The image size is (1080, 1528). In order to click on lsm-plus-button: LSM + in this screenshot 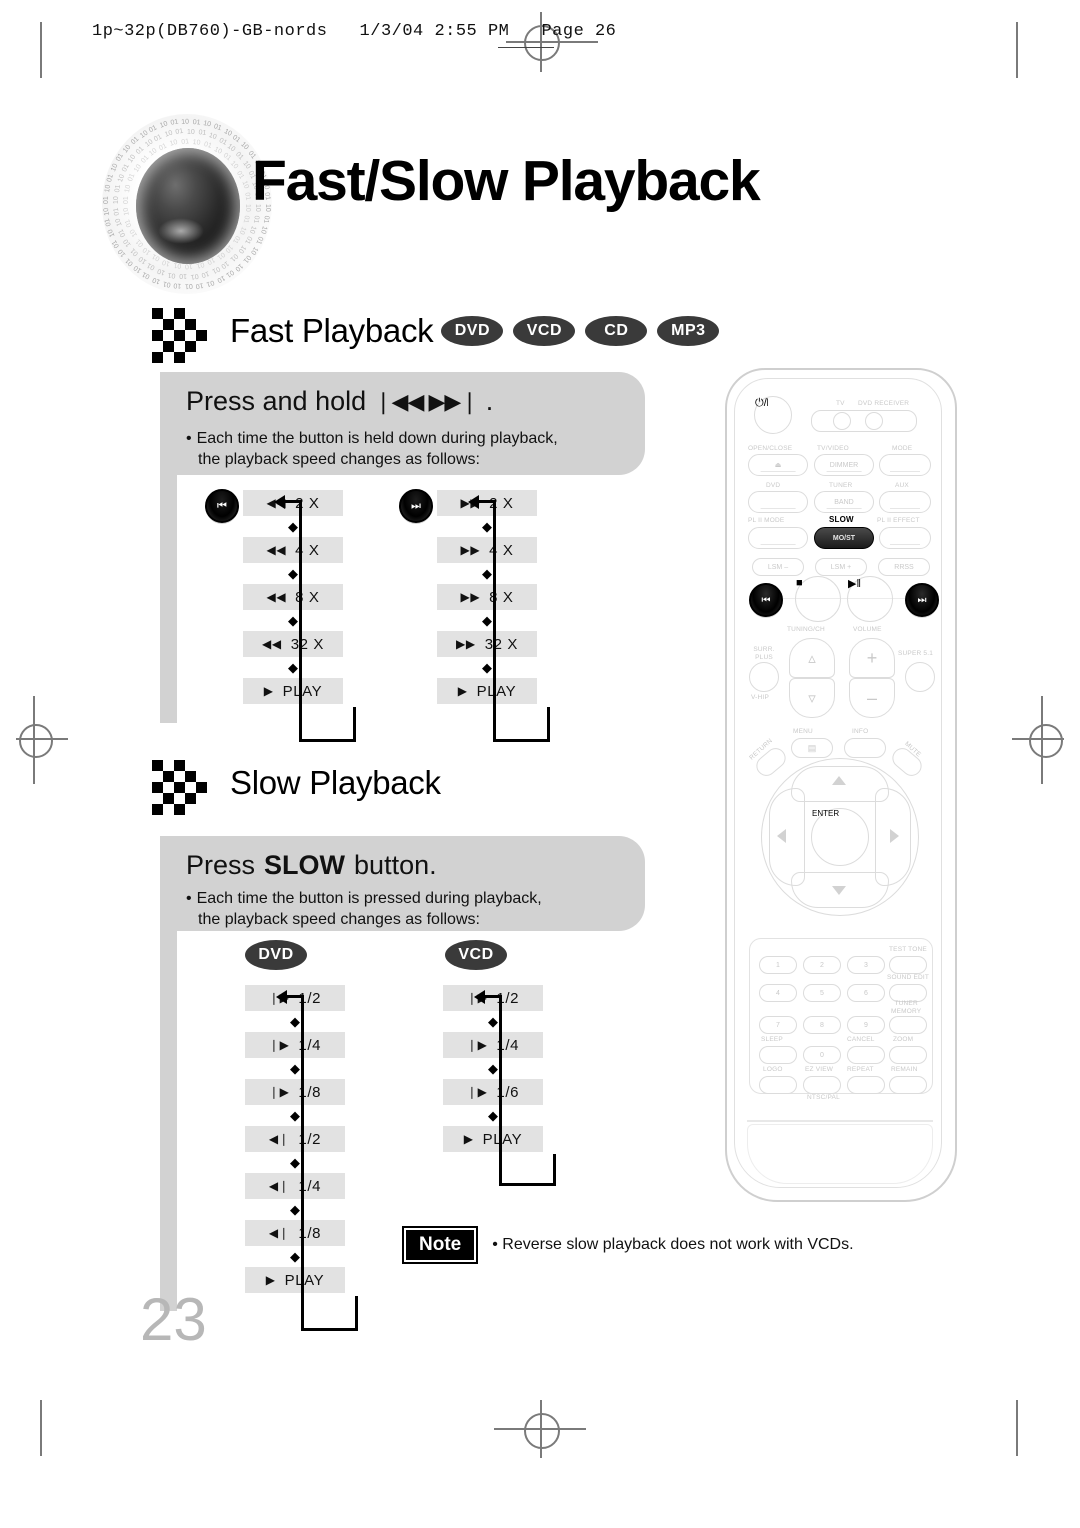, I will do `click(841, 567)`.